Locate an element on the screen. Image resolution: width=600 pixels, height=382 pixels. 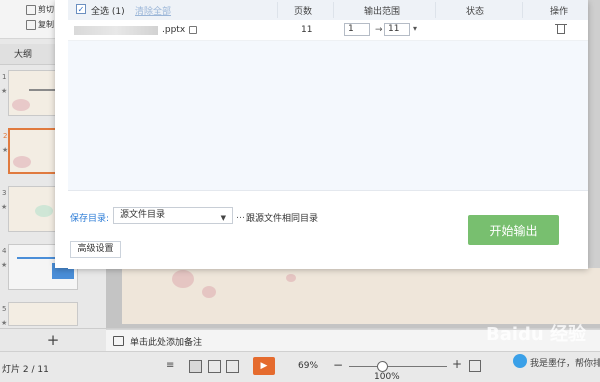
page-count: 11 is located at coordinates (307, 30).